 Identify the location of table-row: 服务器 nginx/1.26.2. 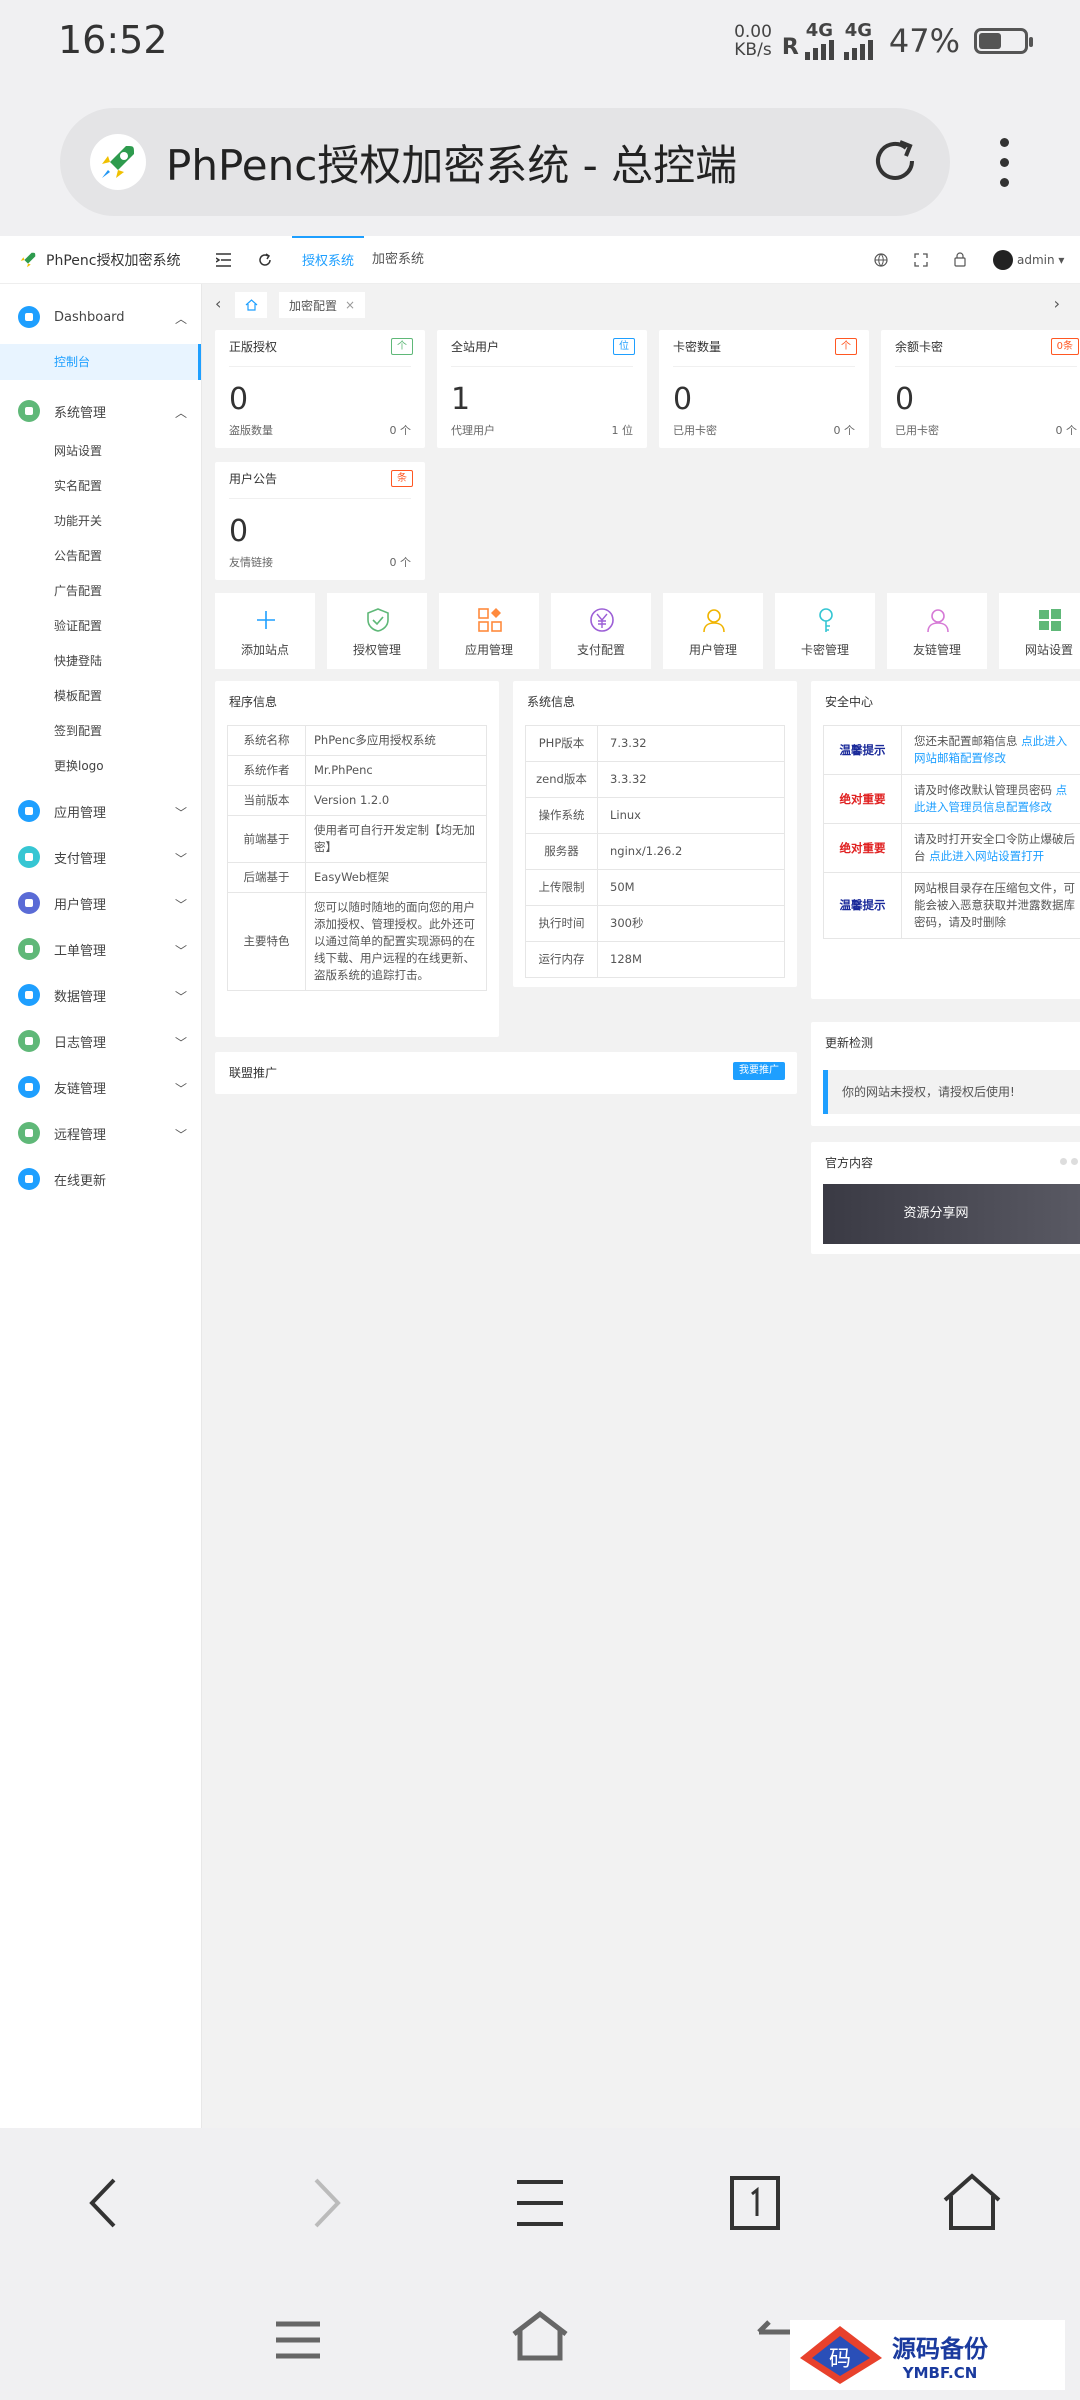
(655, 851).